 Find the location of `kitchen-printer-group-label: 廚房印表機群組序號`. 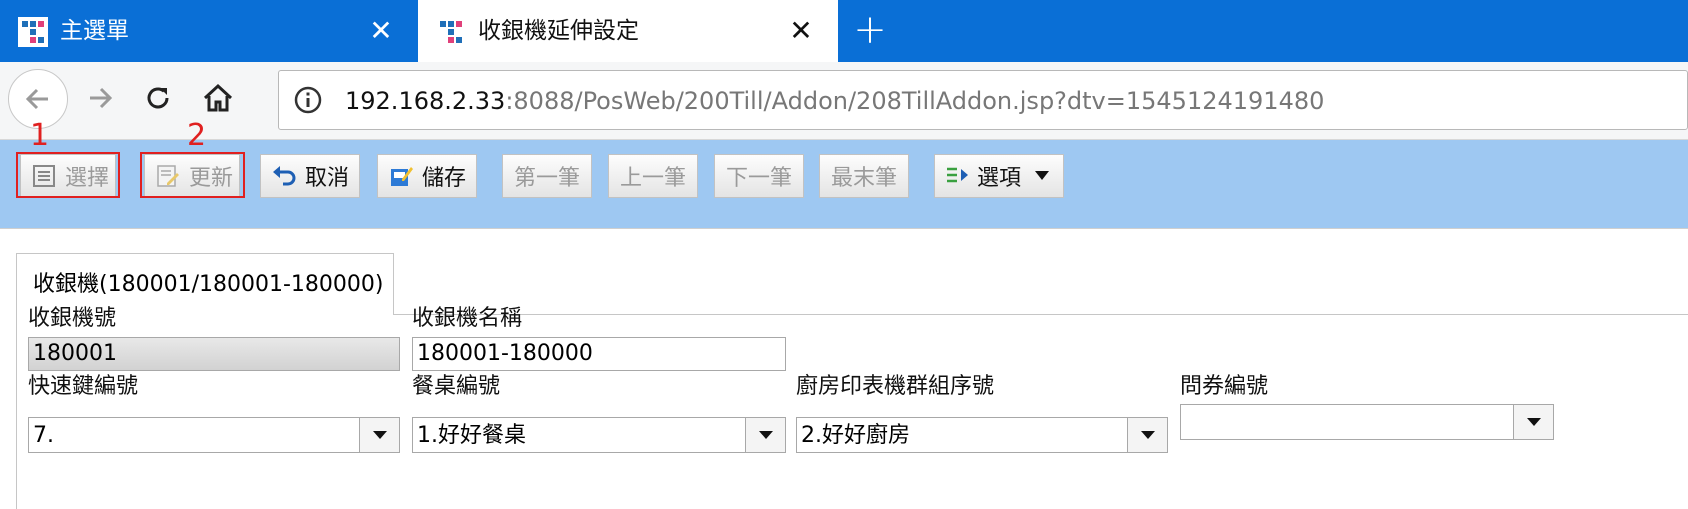

kitchen-printer-group-label: 廚房印表機群組序號 is located at coordinates (895, 386).